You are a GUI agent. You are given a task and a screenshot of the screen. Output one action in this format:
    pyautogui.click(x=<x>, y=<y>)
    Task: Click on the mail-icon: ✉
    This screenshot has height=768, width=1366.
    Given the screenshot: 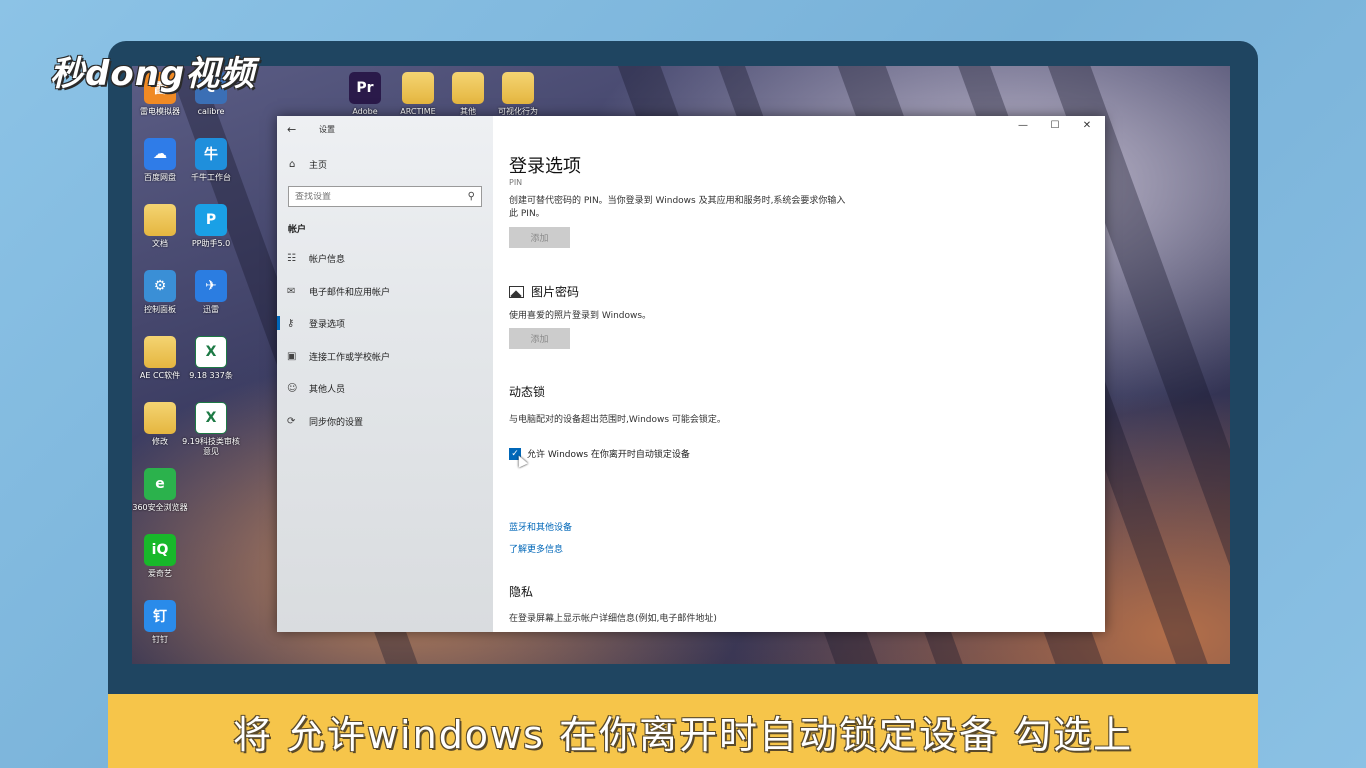 What is the action you would take?
    pyautogui.click(x=291, y=291)
    